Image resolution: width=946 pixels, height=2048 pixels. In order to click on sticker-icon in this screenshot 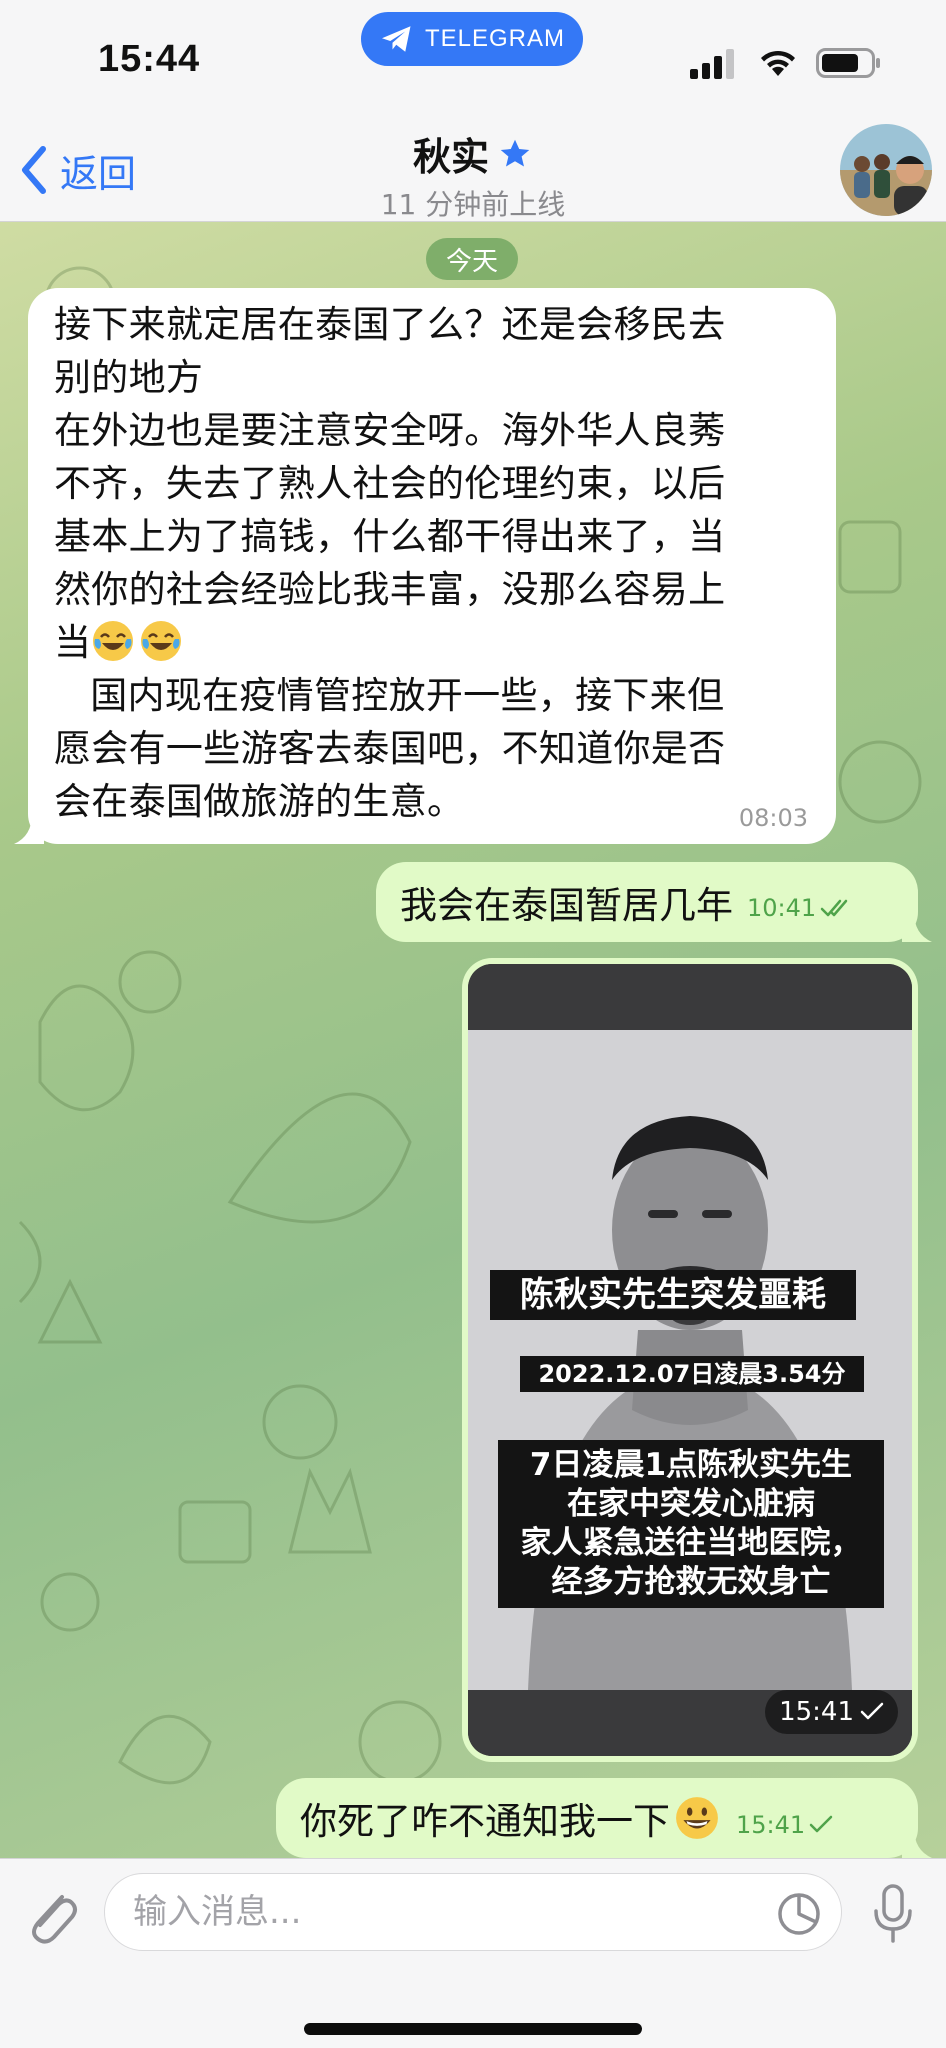, I will do `click(799, 1914)`.